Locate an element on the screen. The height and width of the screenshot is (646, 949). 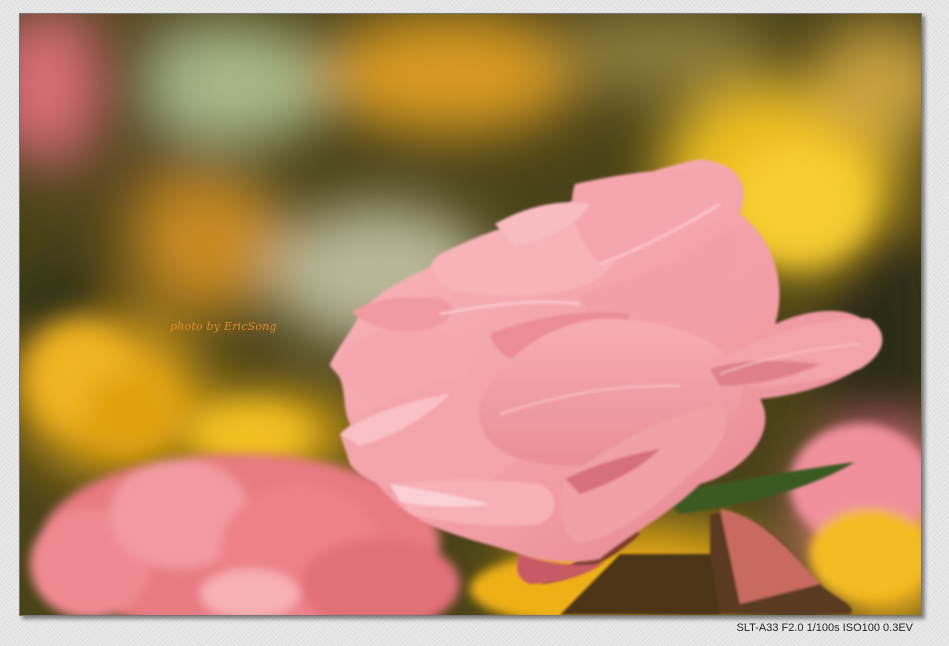
exif-caption: SLT-A33 F2.0 1/100s ISO100 0.3EV is located at coordinates (824, 628).